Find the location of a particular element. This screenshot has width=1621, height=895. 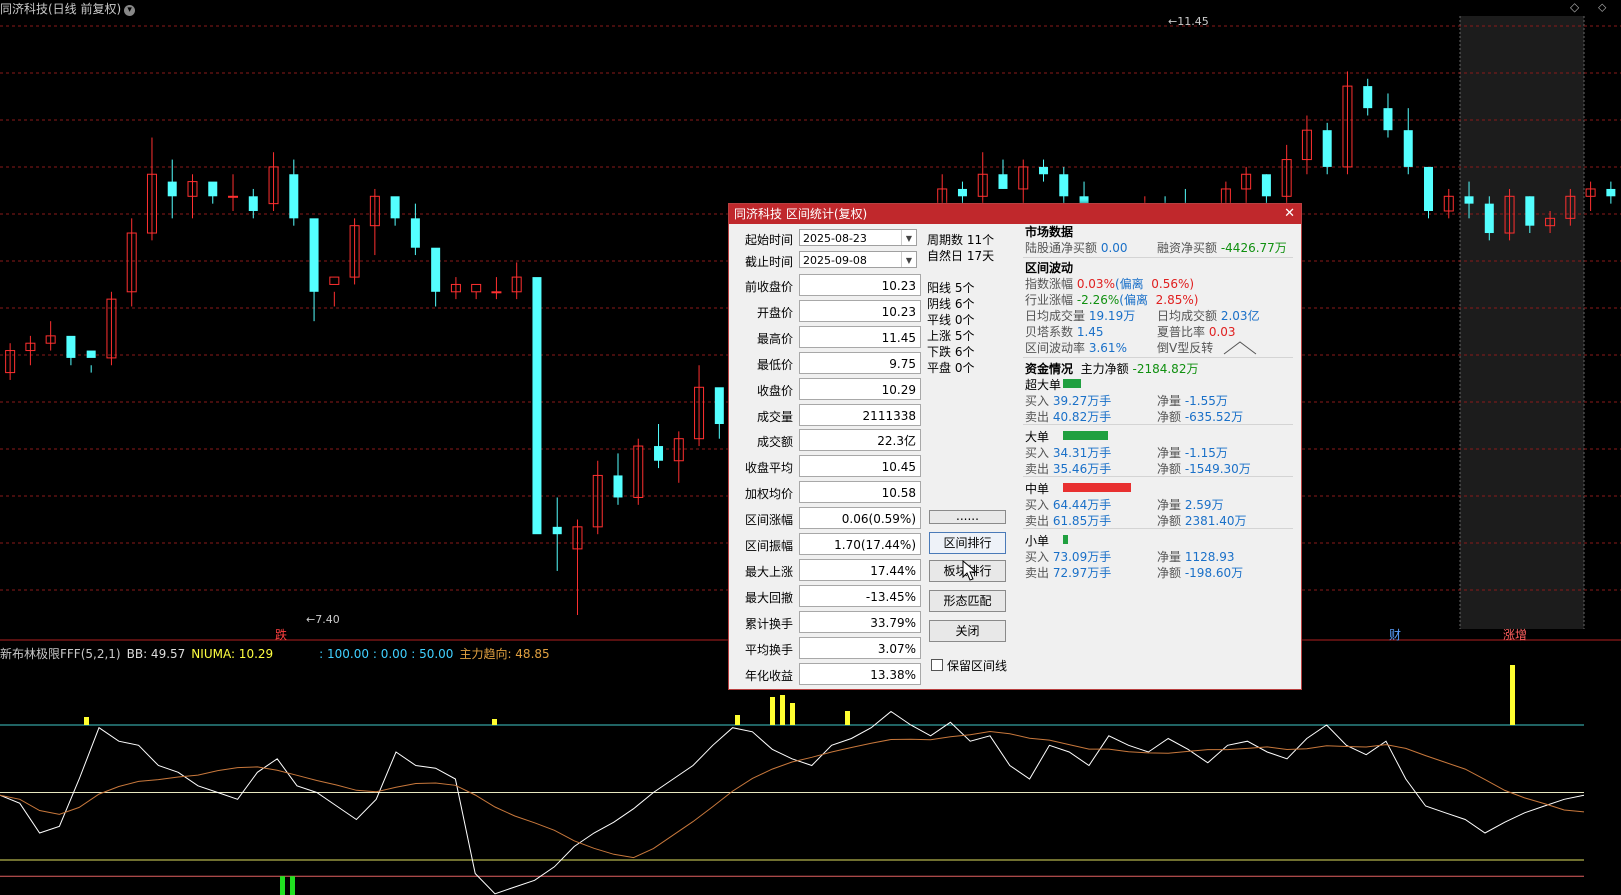

inverted-v-icon is located at coordinates (1240, 348).